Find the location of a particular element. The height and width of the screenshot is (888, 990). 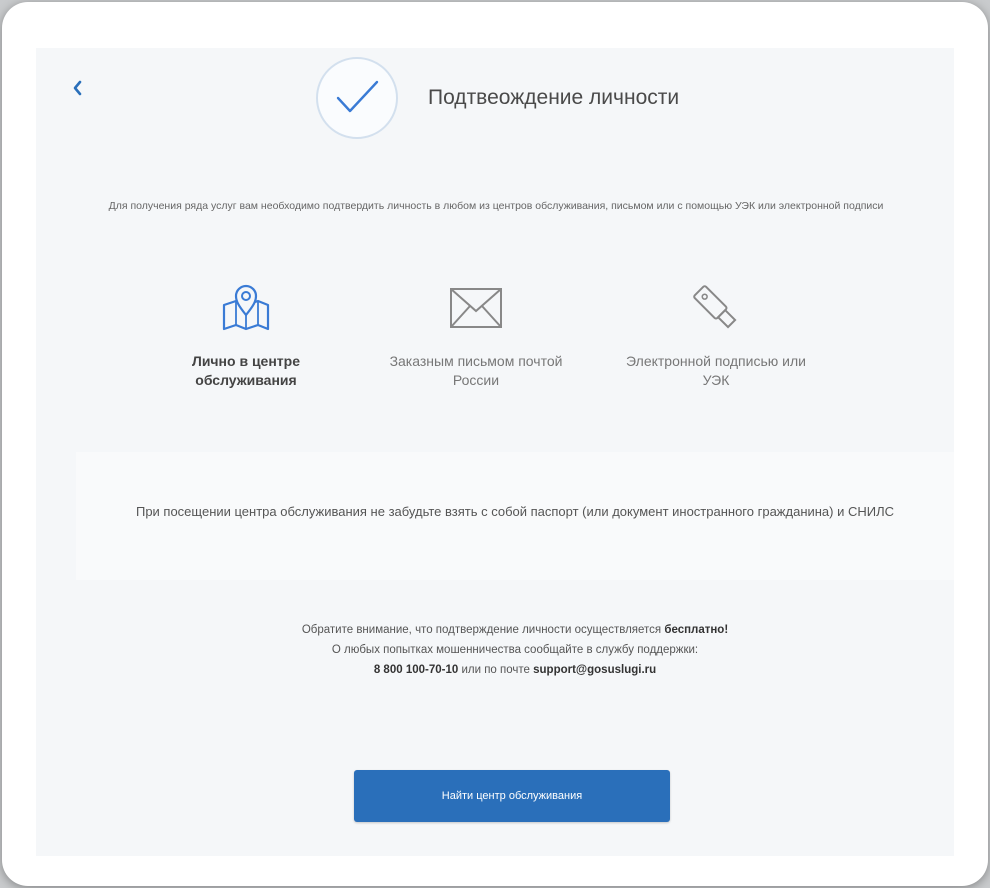

back-button is located at coordinates (78, 88).